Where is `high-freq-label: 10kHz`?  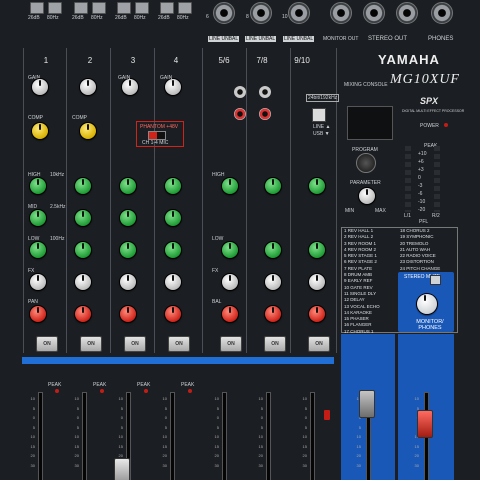
high-freq-label: 10kHz is located at coordinates (57, 175).